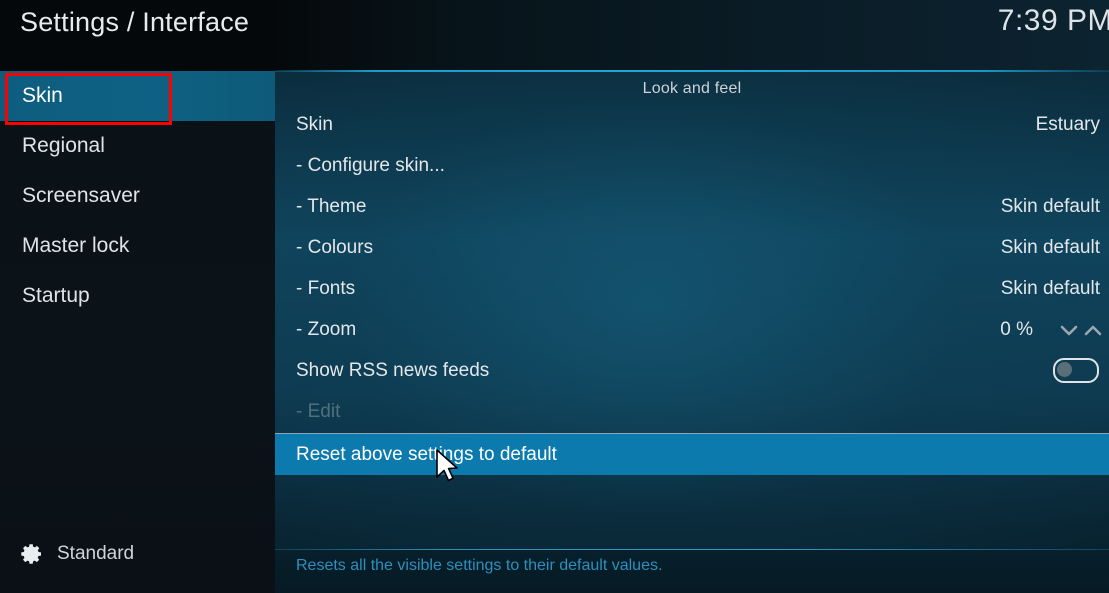 The height and width of the screenshot is (593, 1109). What do you see at coordinates (692, 206) in the screenshot?
I see `setting-row-theme: - Theme Skin default` at bounding box center [692, 206].